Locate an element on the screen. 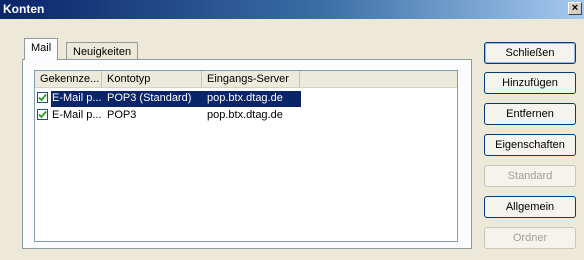  general-button: Allgemein is located at coordinates (530, 207).